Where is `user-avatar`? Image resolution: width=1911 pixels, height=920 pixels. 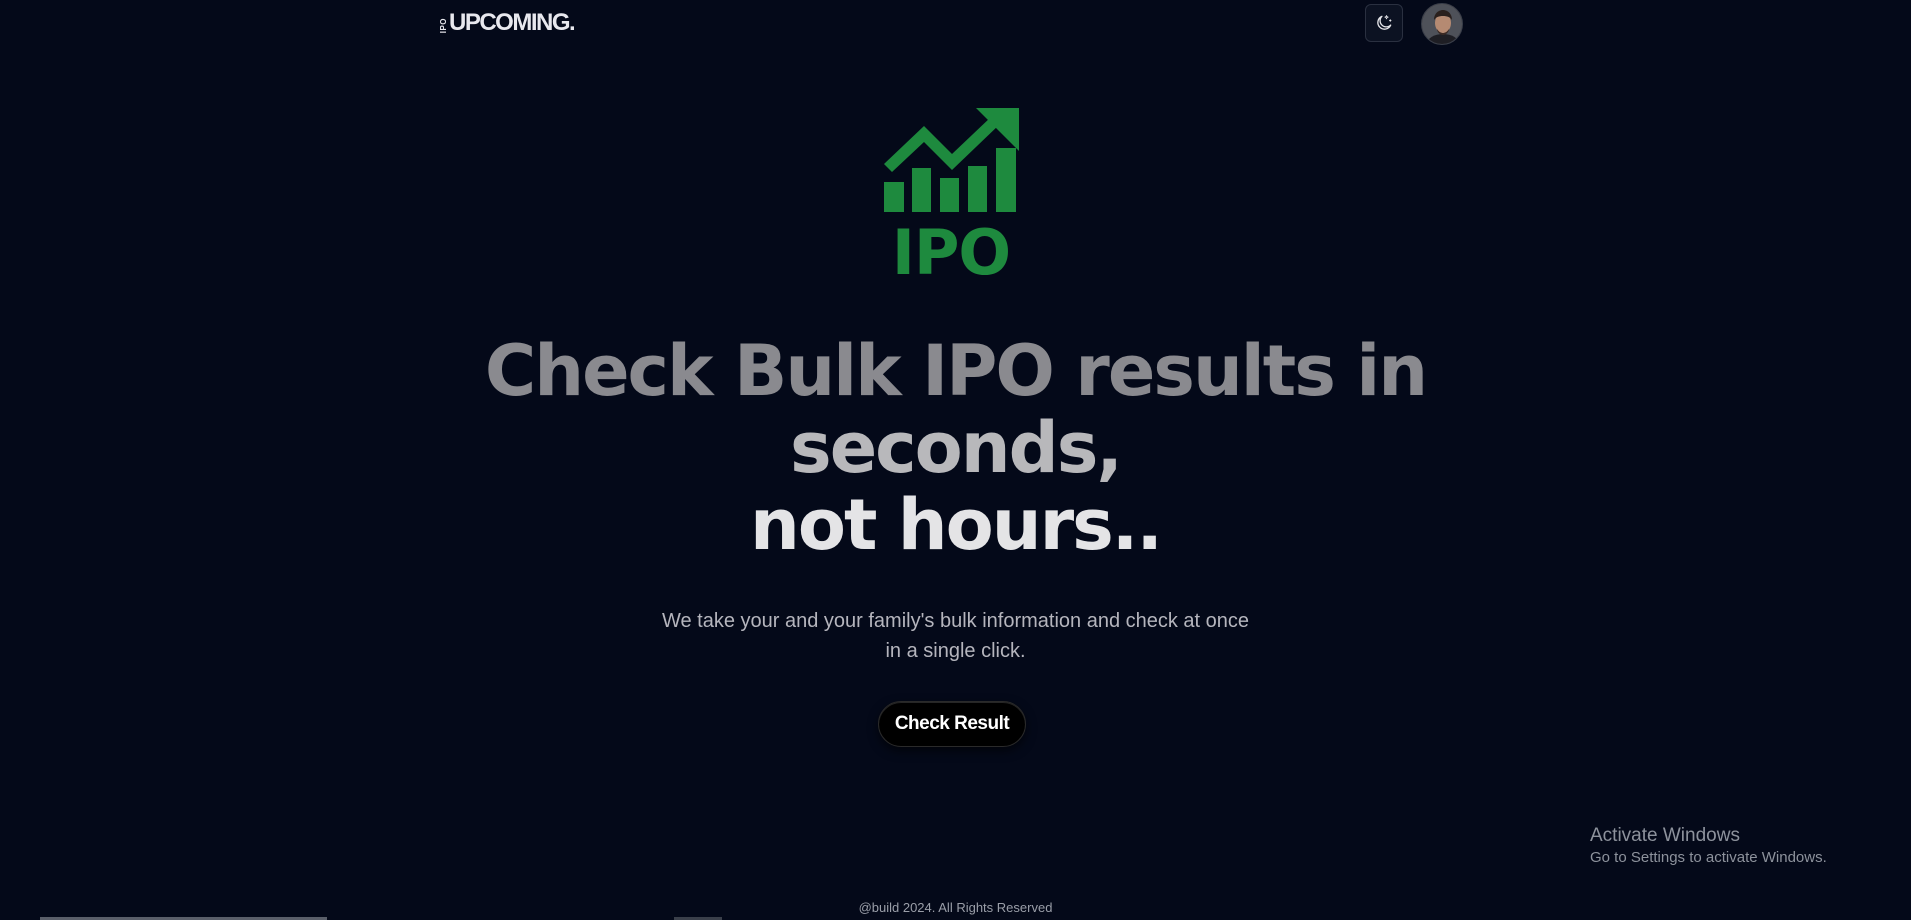
user-avatar is located at coordinates (1442, 24).